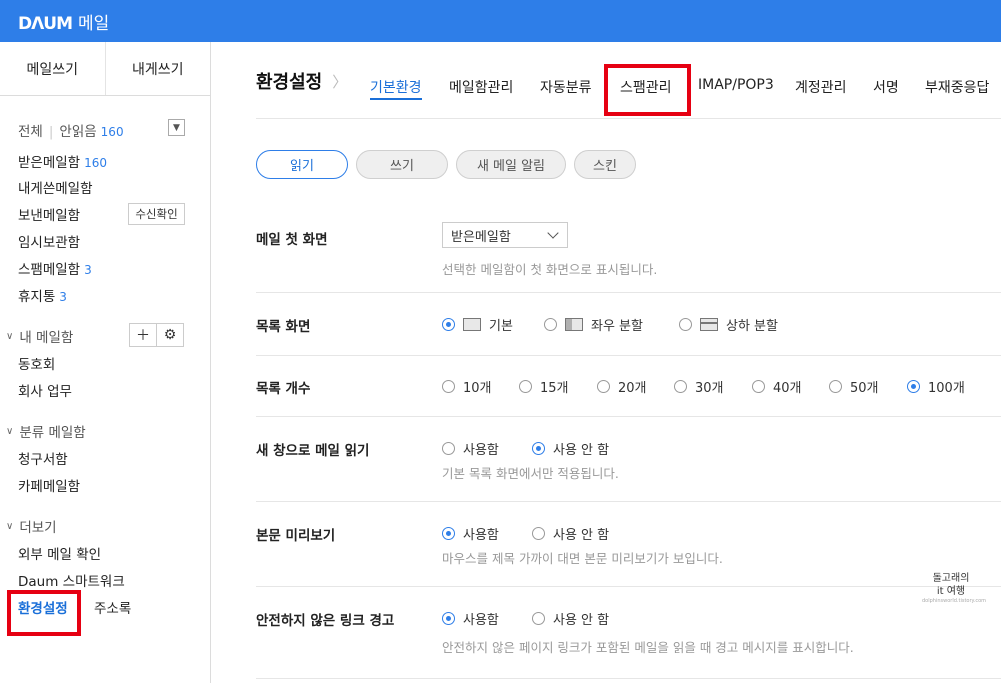 Image resolution: width=1001 pixels, height=683 pixels. Describe the element at coordinates (470, 448) in the screenshot. I see `new-window-option-use: 사용함` at that location.